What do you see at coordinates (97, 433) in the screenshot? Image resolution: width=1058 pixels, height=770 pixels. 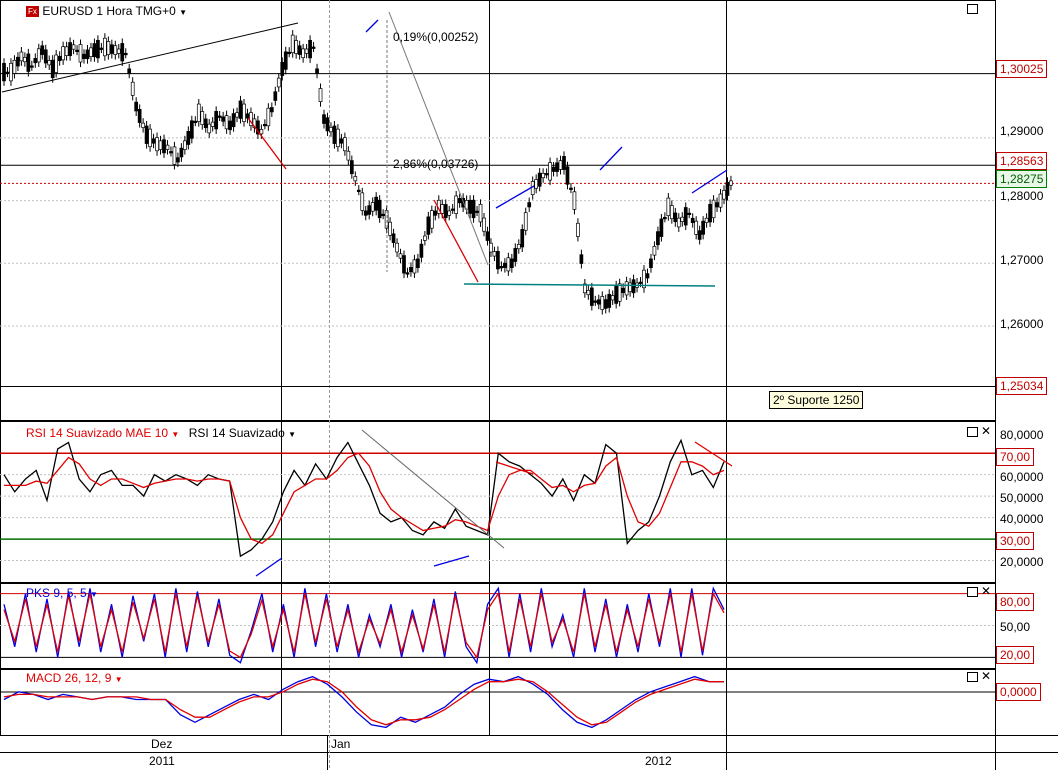 I see `rsi-ma-title: RSI 14 Suavizado MAE 10` at bounding box center [97, 433].